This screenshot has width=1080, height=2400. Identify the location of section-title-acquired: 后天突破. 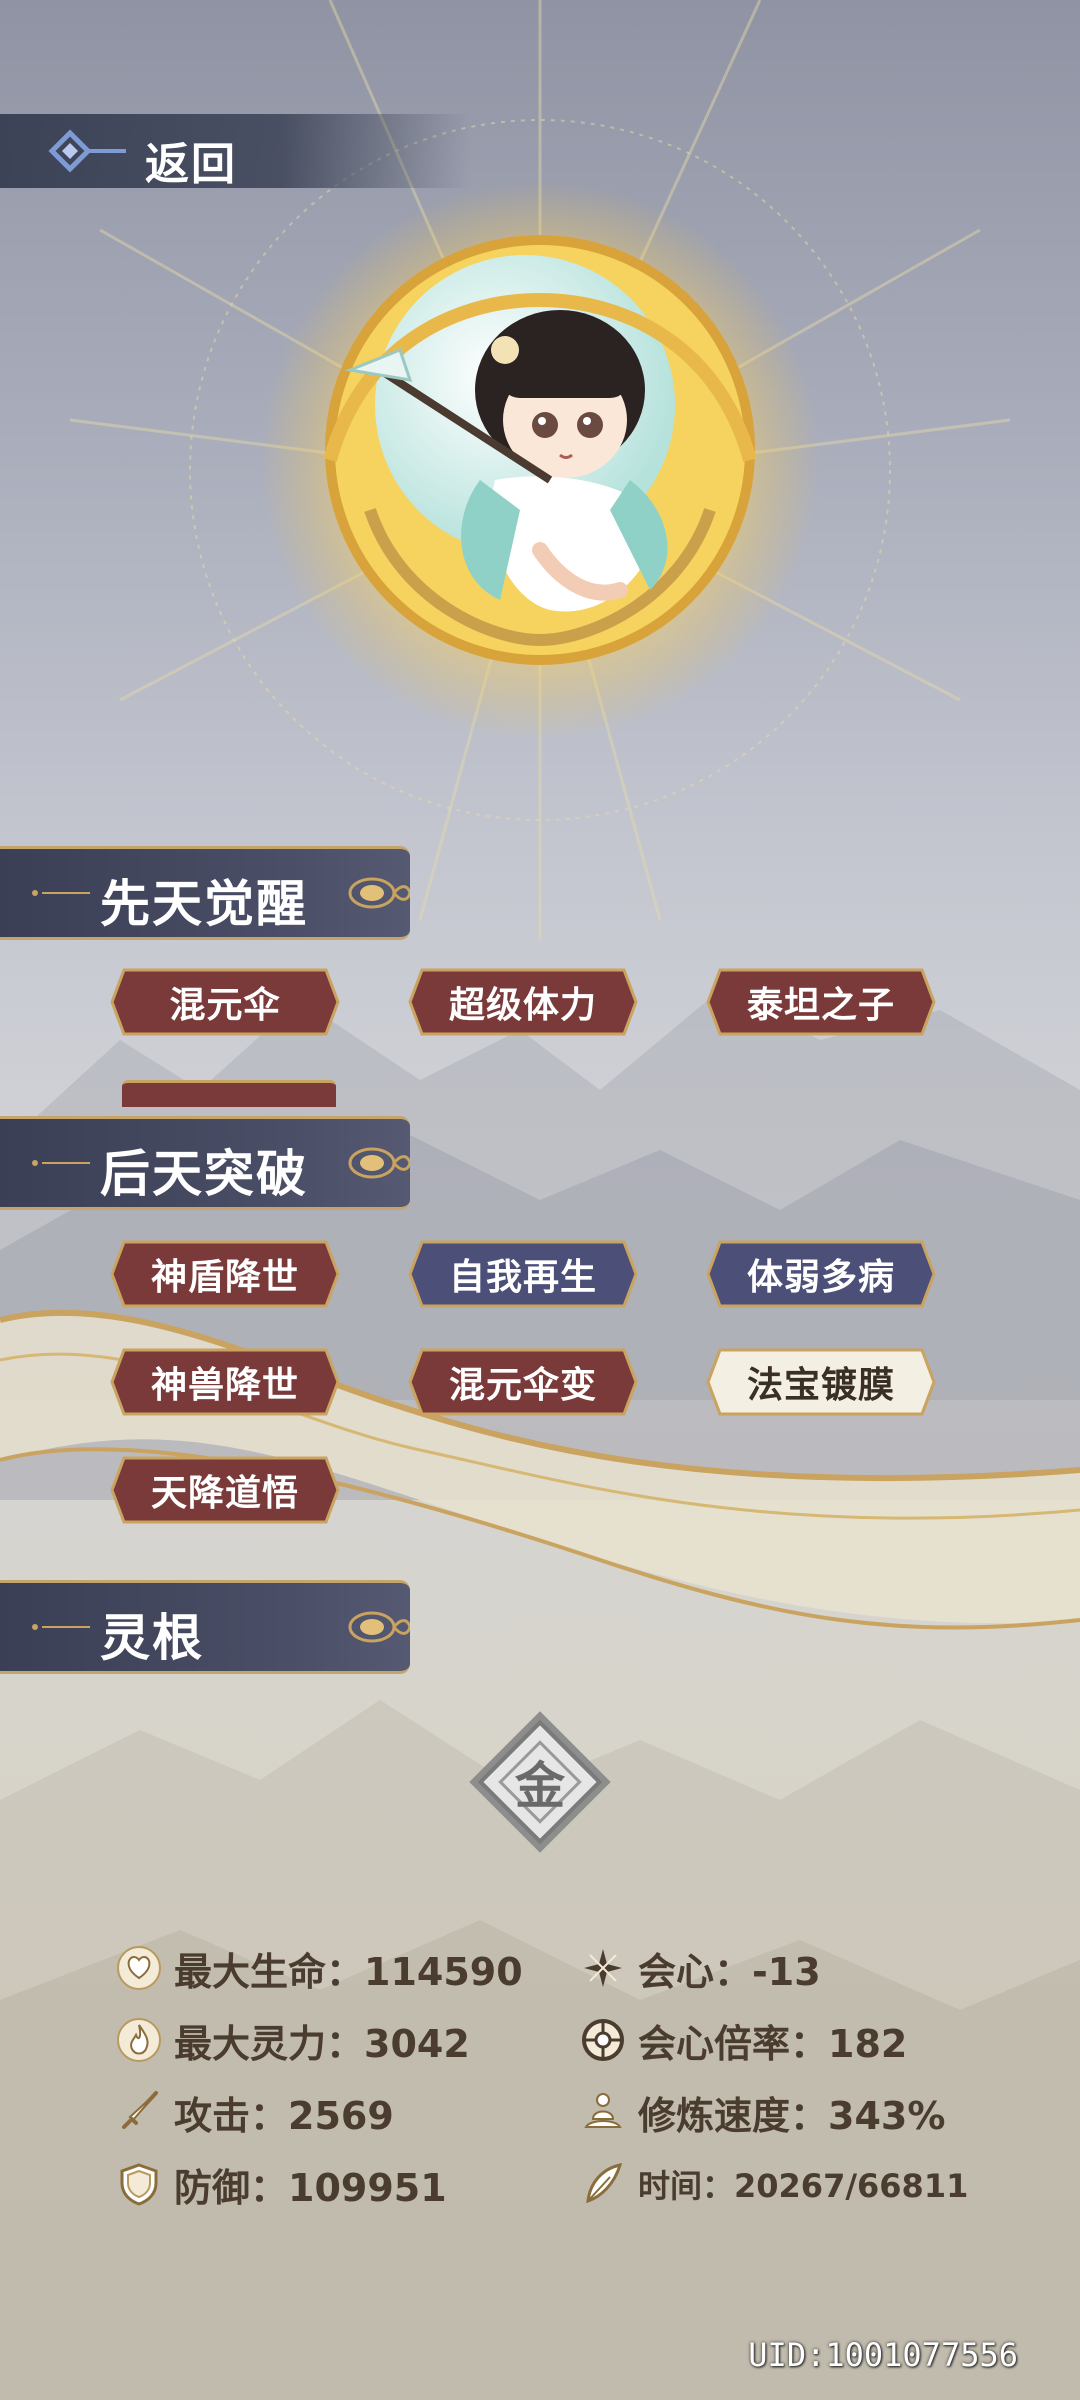
(204, 1174).